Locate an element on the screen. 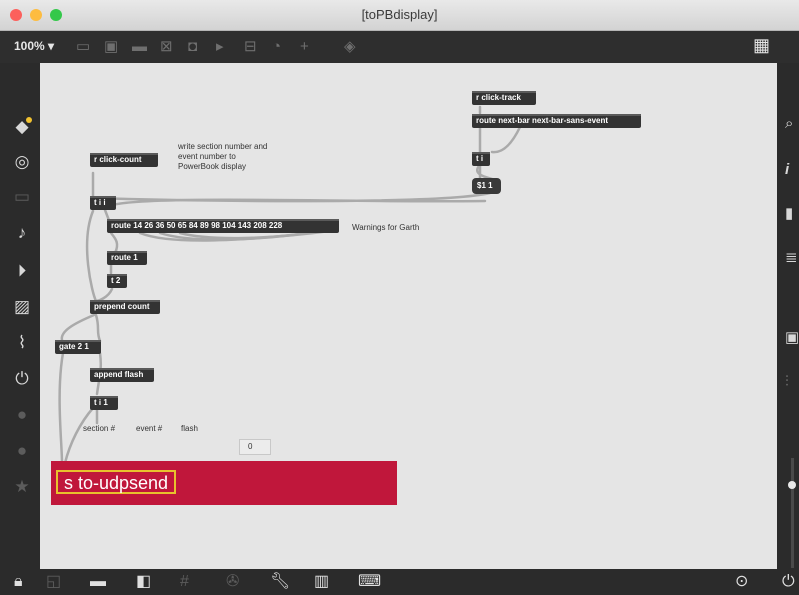 This screenshot has width=799, height=595. window-title: [toPBdisplay] is located at coordinates (399, 14).